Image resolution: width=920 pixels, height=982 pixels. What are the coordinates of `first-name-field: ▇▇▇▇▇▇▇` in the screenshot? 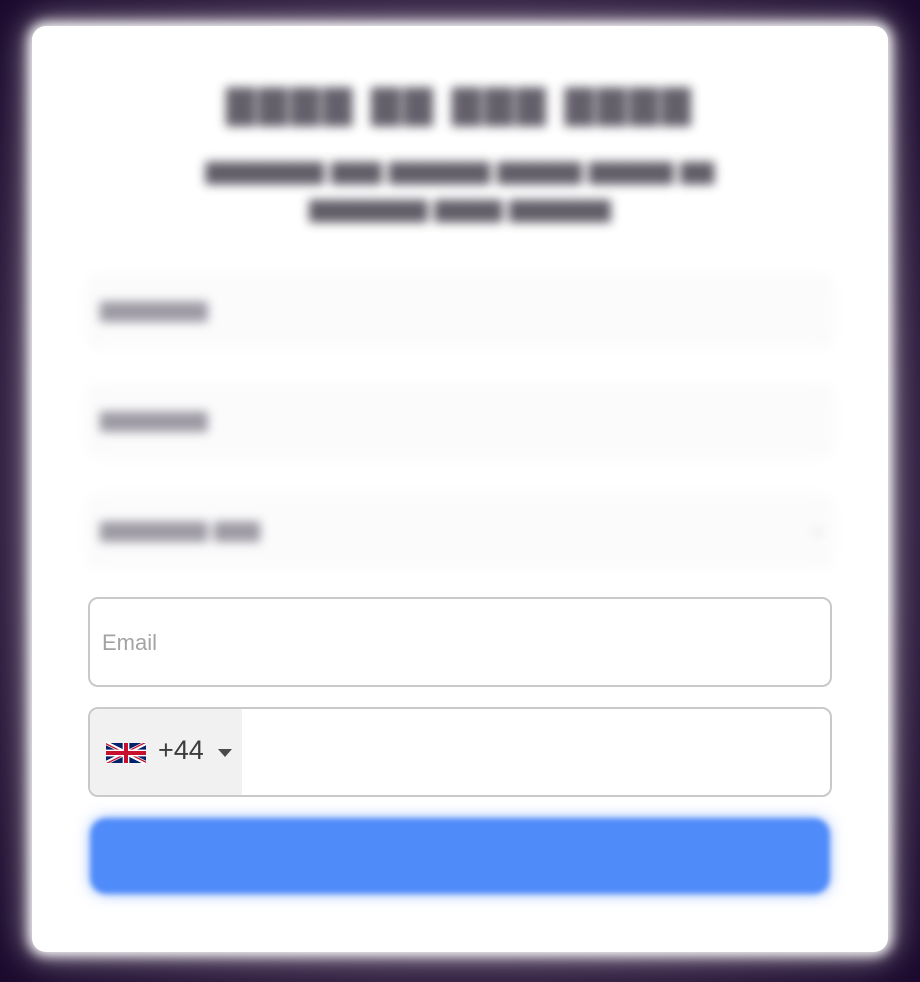 It's located at (460, 311).